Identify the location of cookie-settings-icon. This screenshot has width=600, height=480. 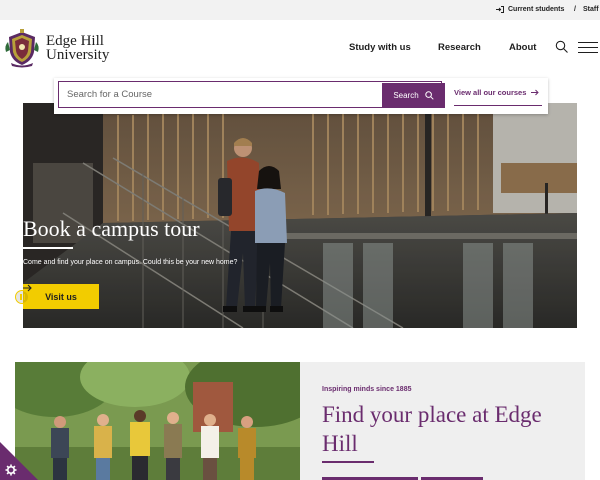
(19, 461).